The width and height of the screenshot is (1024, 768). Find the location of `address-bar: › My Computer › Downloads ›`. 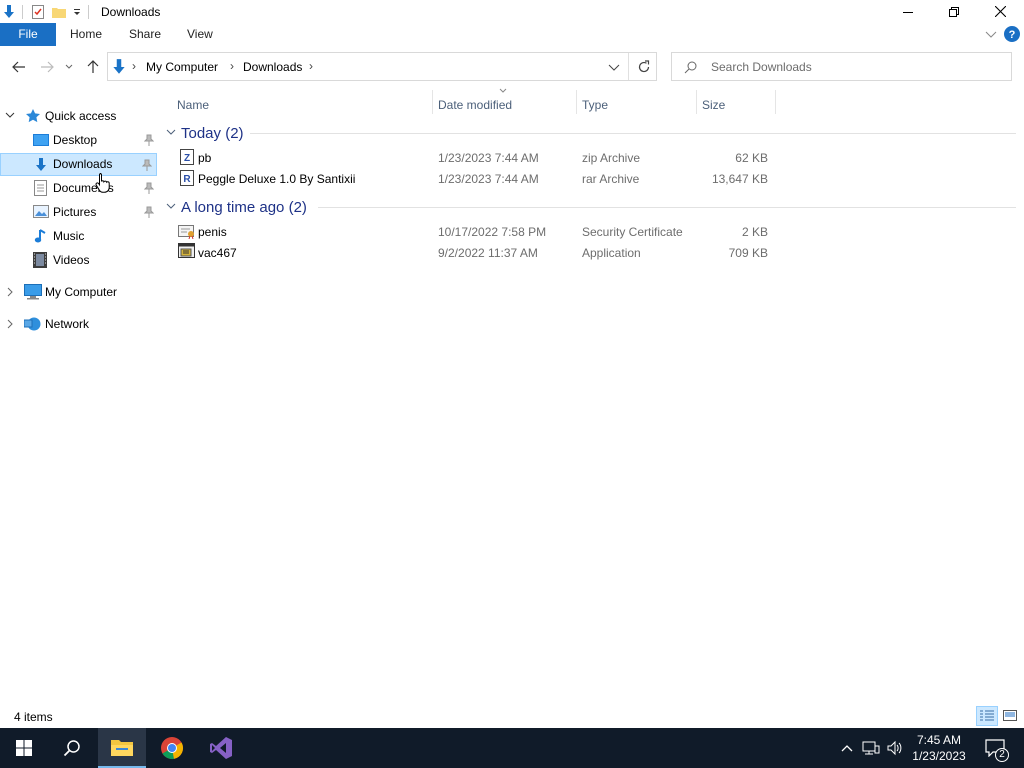

address-bar: › My Computer › Downloads › is located at coordinates (382, 66).